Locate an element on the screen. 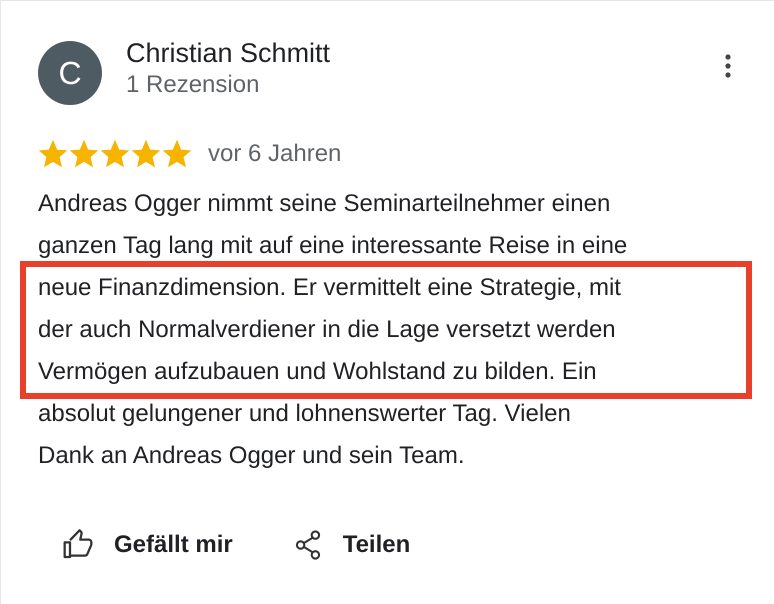 This screenshot has width=774, height=604. avatar: C is located at coordinates (70, 73).